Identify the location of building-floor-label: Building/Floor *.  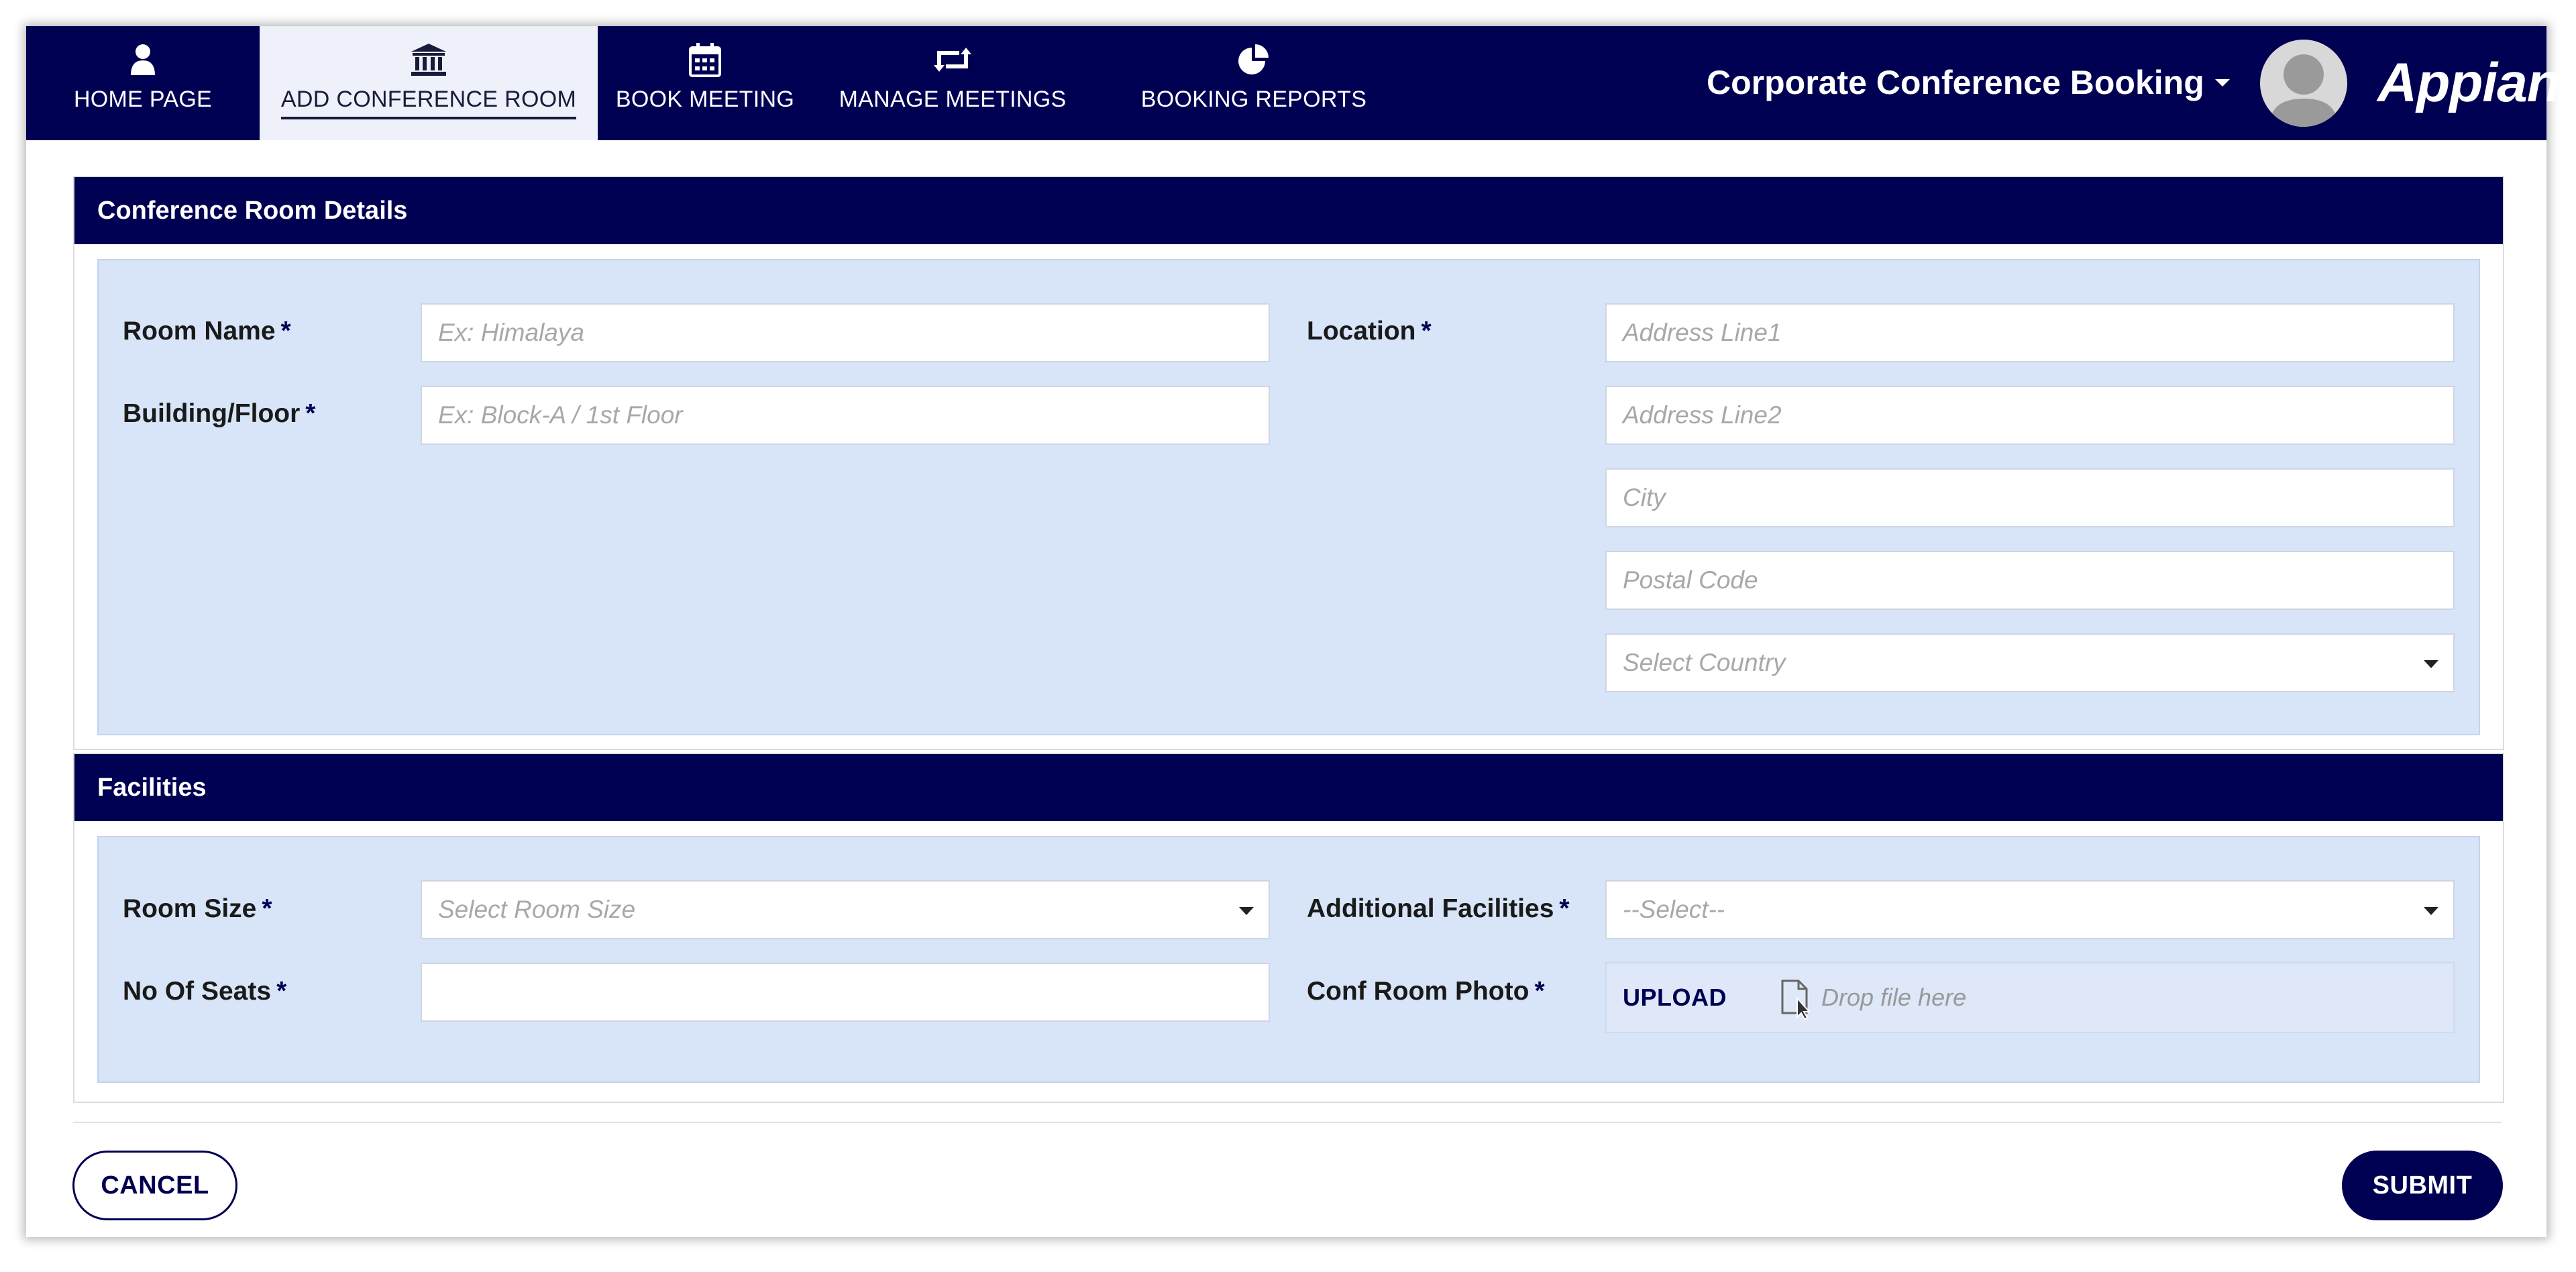
(219, 413).